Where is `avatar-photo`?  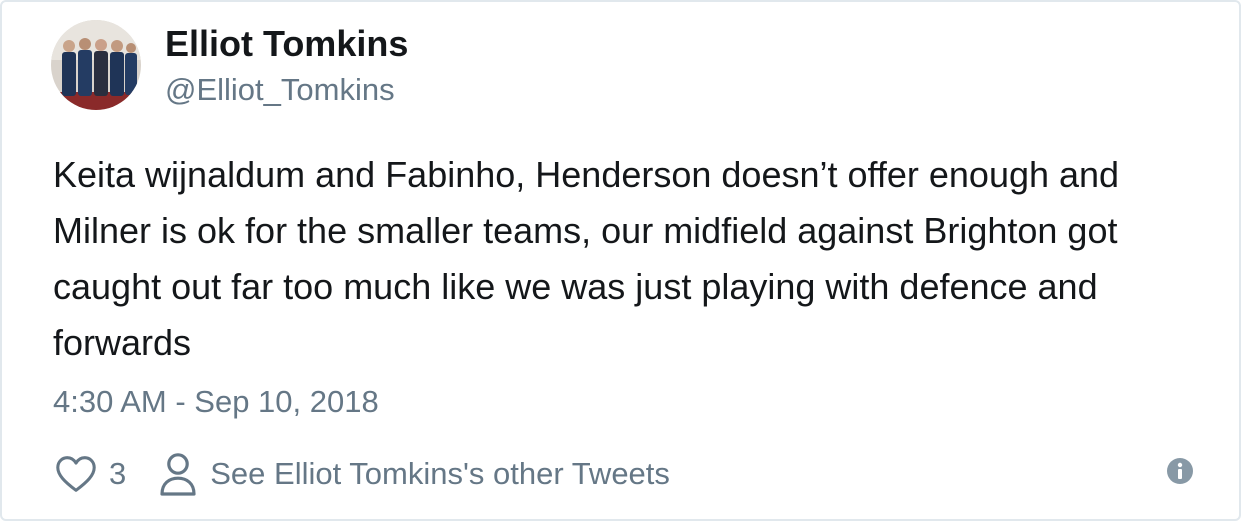 avatar-photo is located at coordinates (96, 65).